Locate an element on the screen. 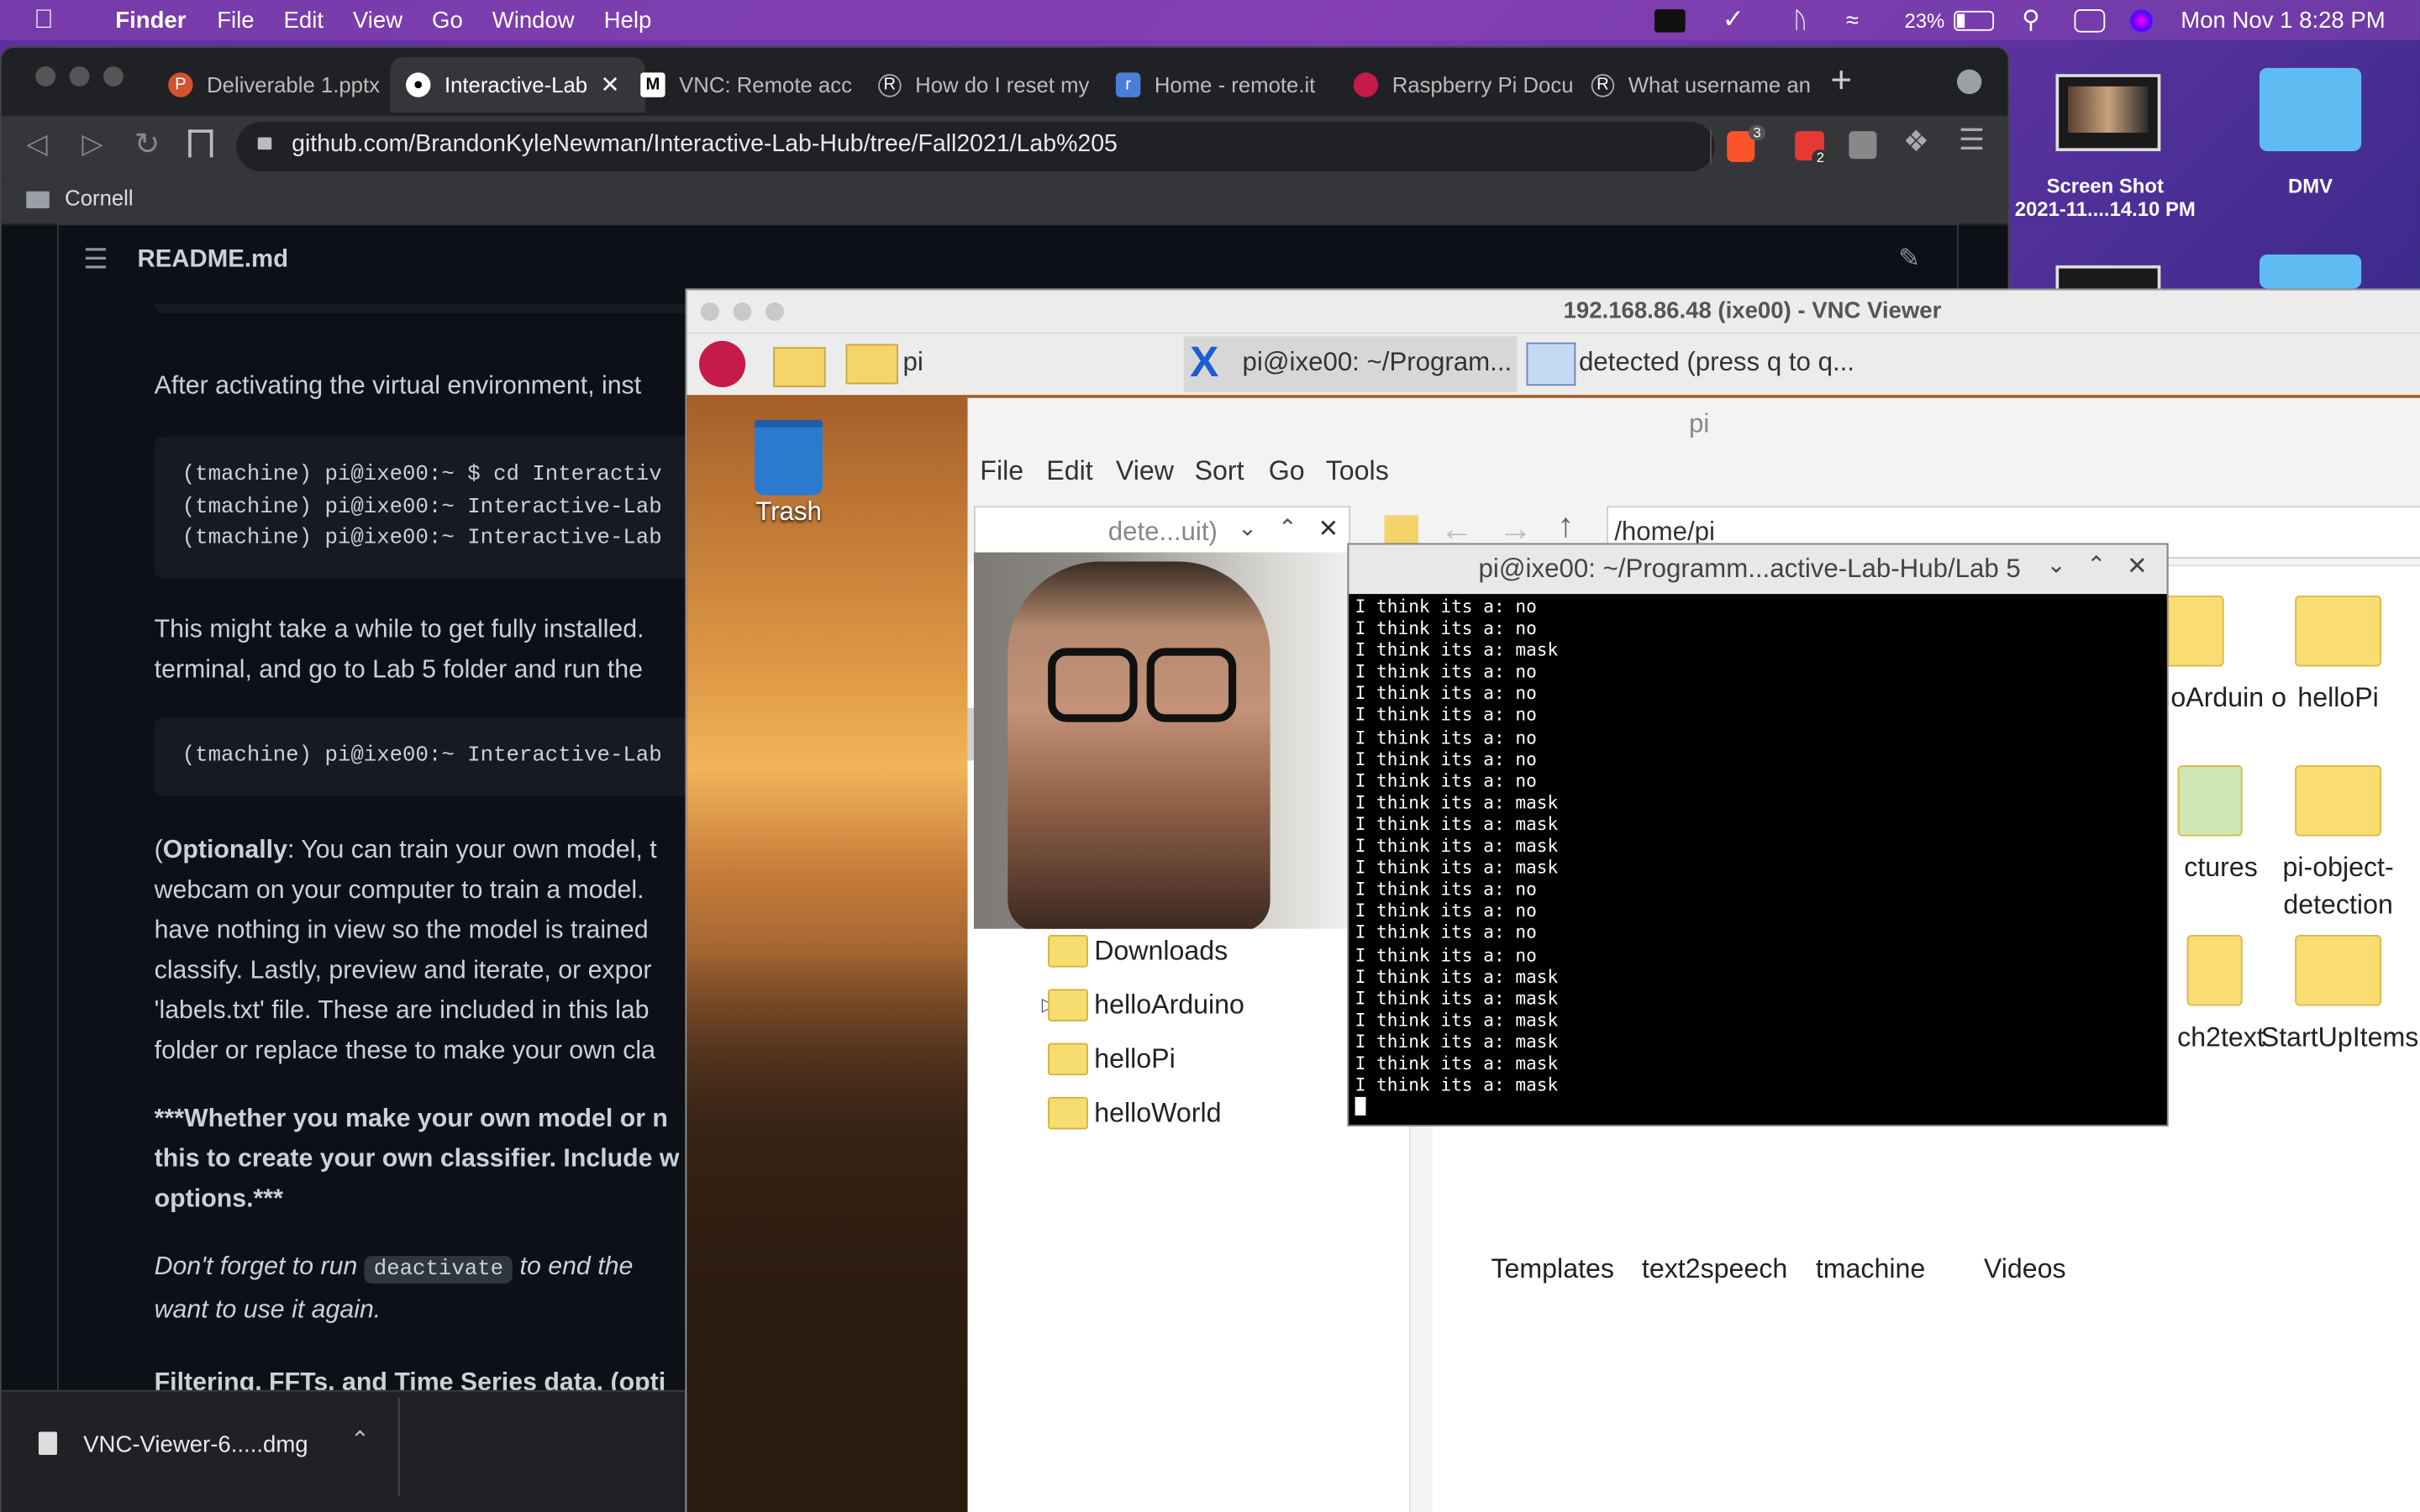  tab-interactive-lab: ● Interactive-Lab ✕ is located at coordinates (517, 84).